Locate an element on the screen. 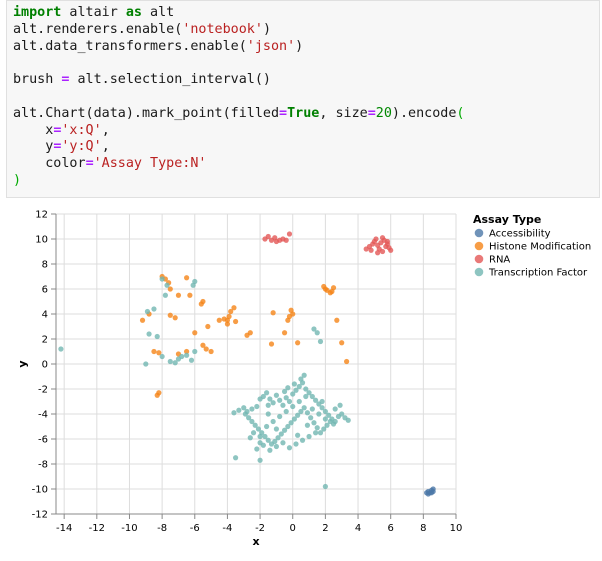 Image resolution: width=602 pixels, height=561 pixels. x-tick-label: -14 is located at coordinates (64, 528).